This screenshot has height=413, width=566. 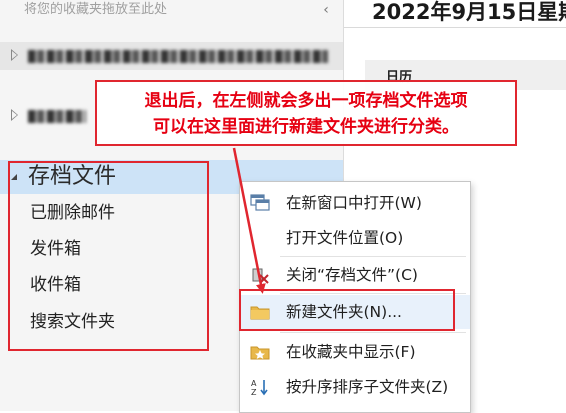 What do you see at coordinates (367, 387) in the screenshot?
I see `menu-item-label: 按升序排序子文件夹(Z)` at bounding box center [367, 387].